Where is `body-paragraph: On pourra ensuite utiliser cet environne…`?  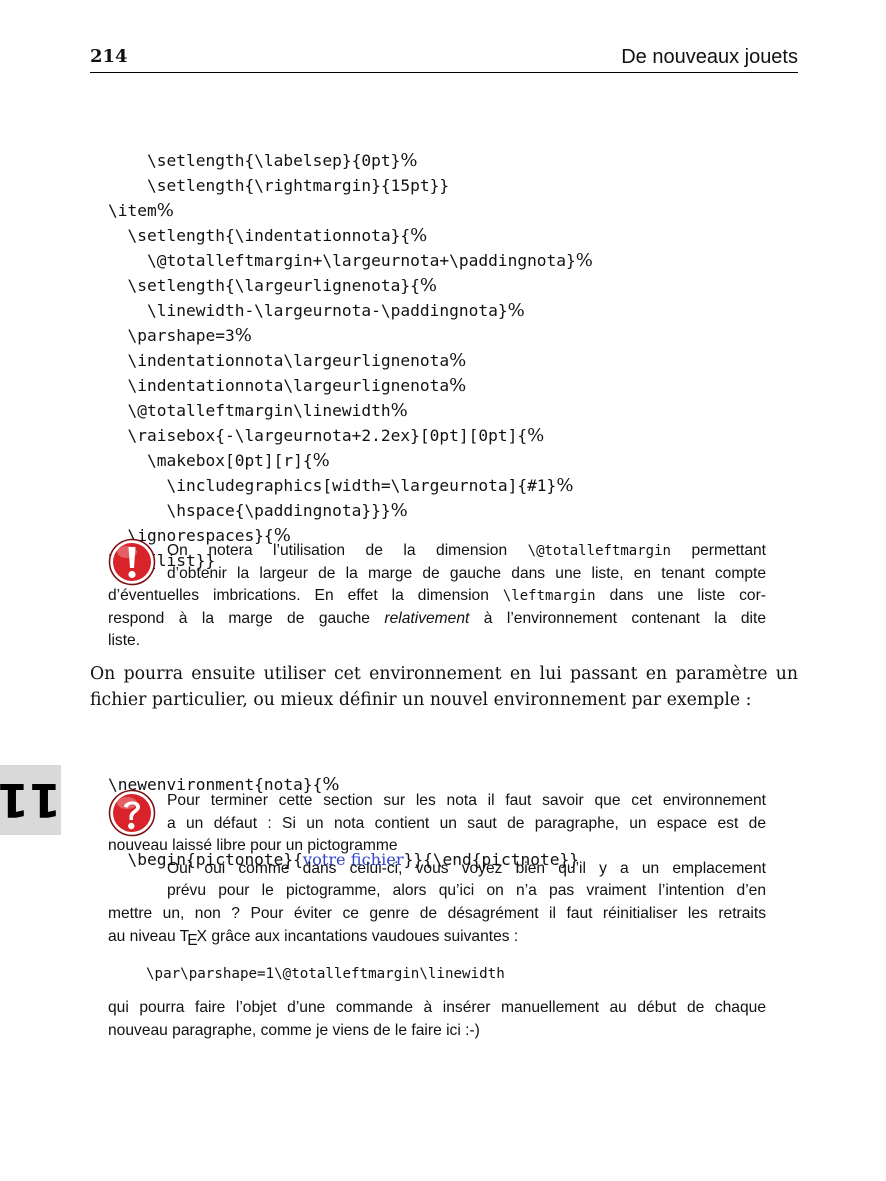 body-paragraph: On pourra ensuite utiliser cet environne… is located at coordinates (444, 687).